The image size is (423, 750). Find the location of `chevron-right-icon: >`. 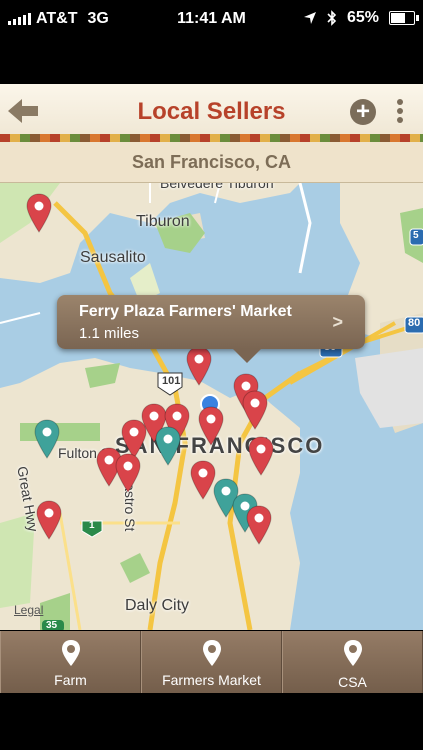

chevron-right-icon: > is located at coordinates (337, 322).